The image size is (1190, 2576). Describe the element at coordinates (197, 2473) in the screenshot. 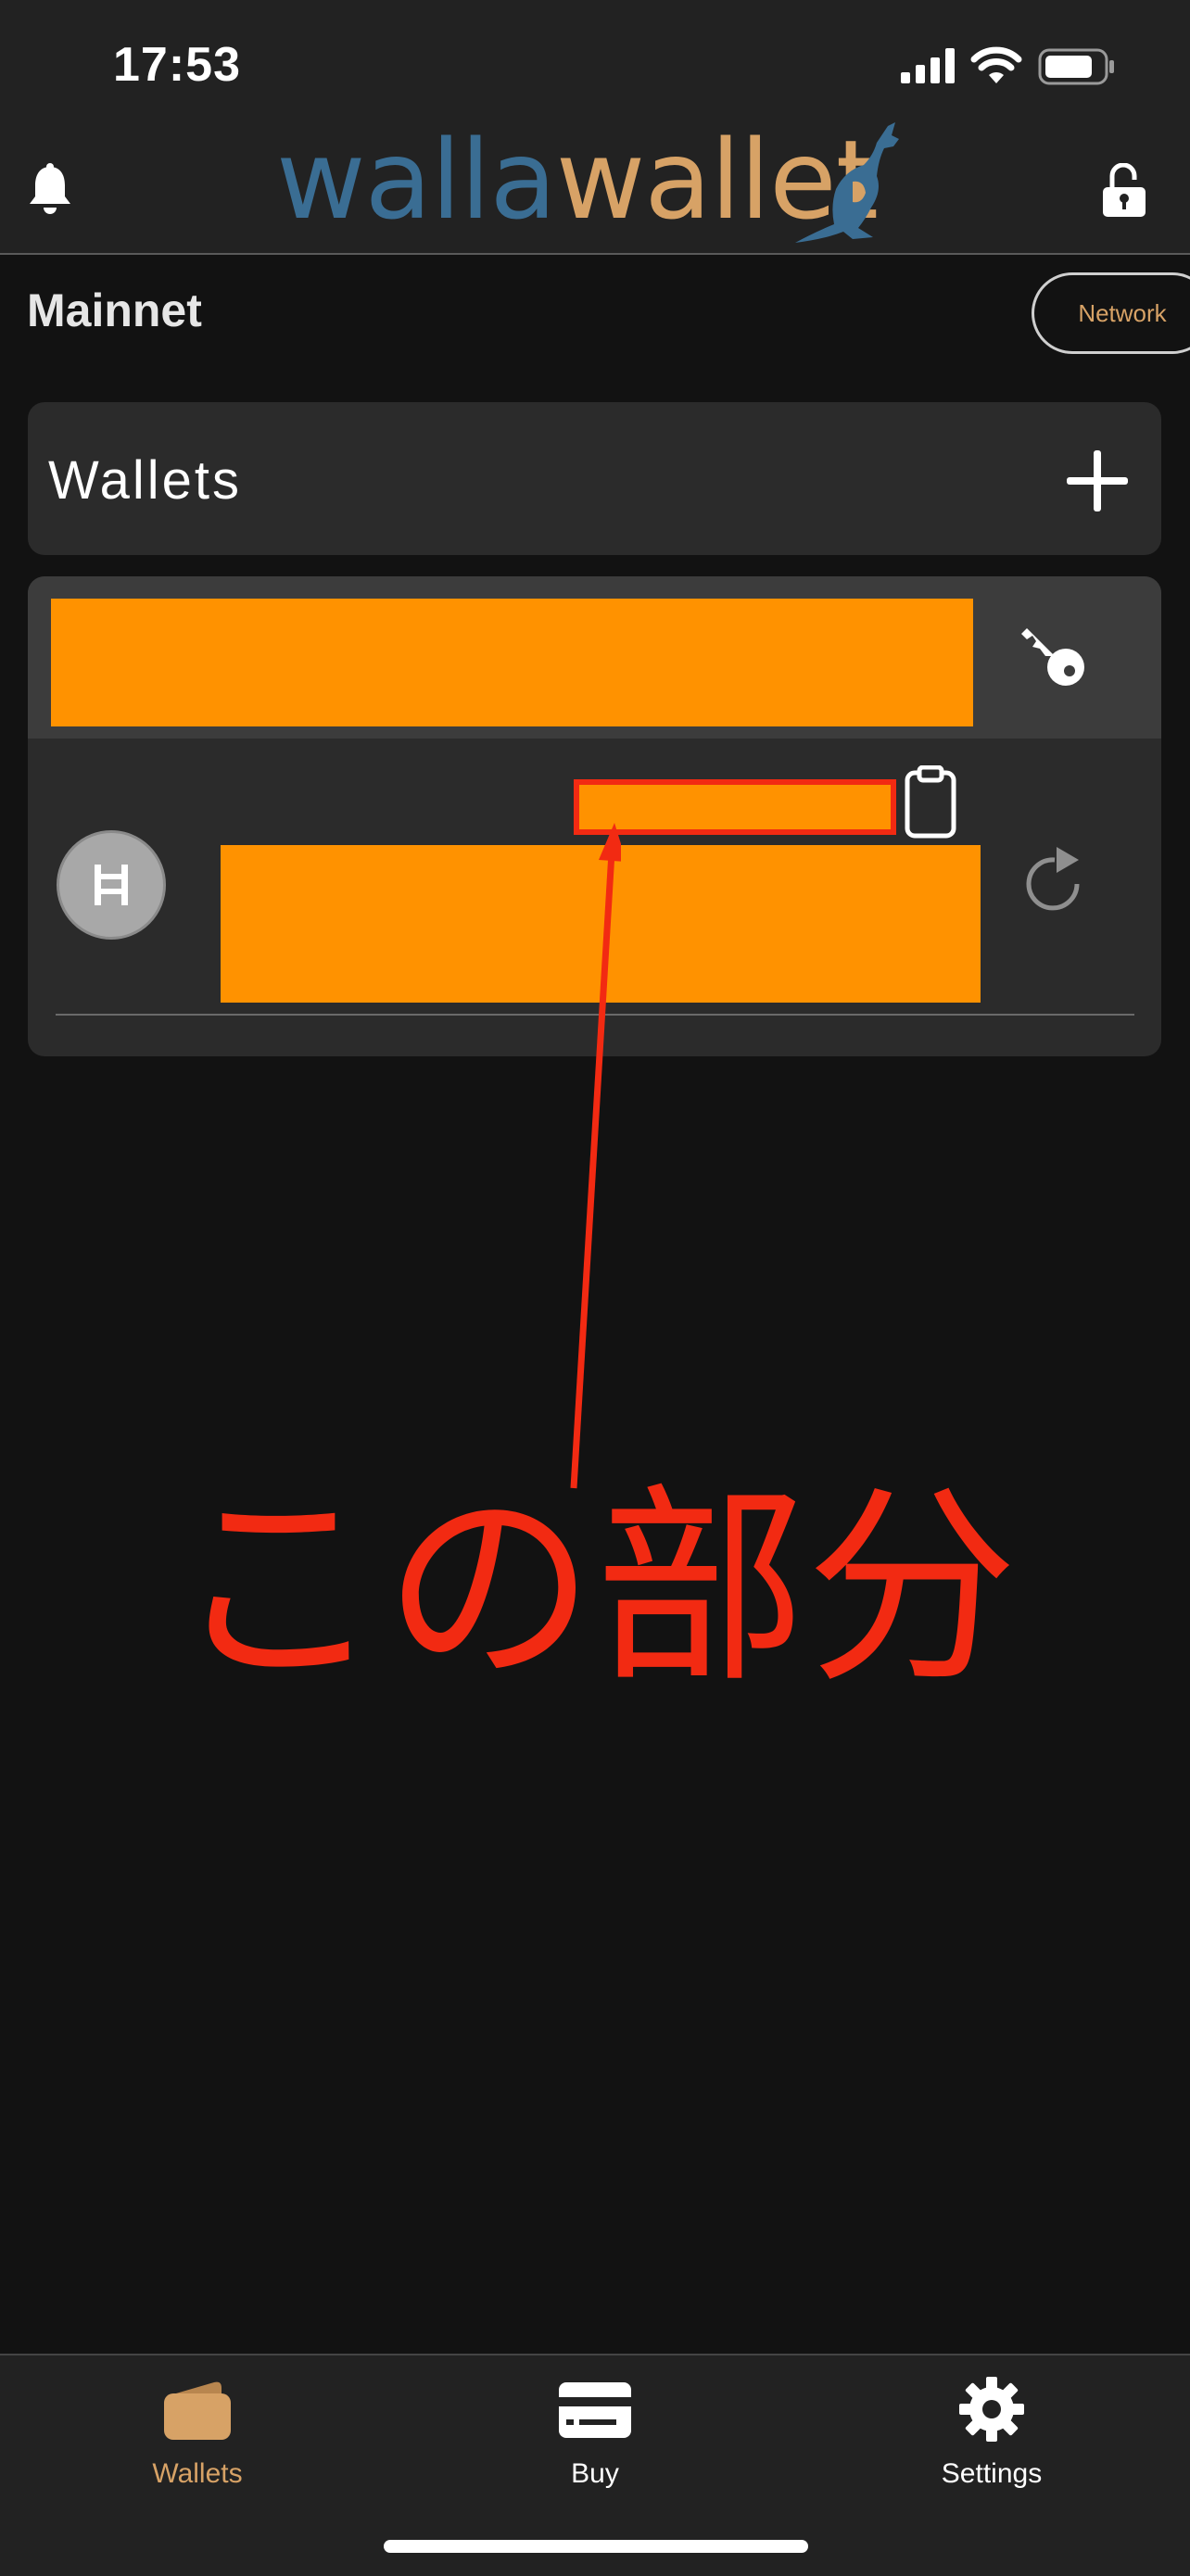

I see `tab-wallets-label: Wallets` at that location.